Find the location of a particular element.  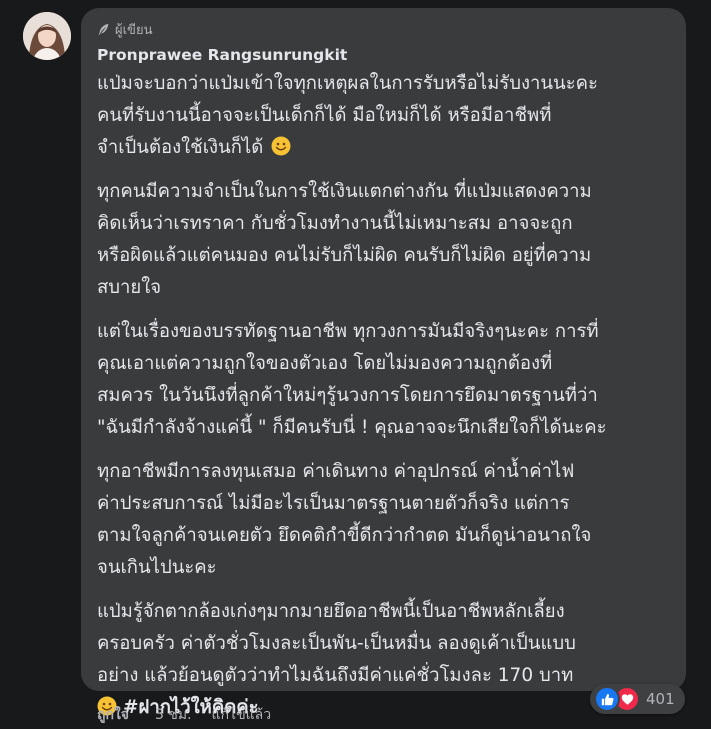

quill-icon is located at coordinates (103, 29).